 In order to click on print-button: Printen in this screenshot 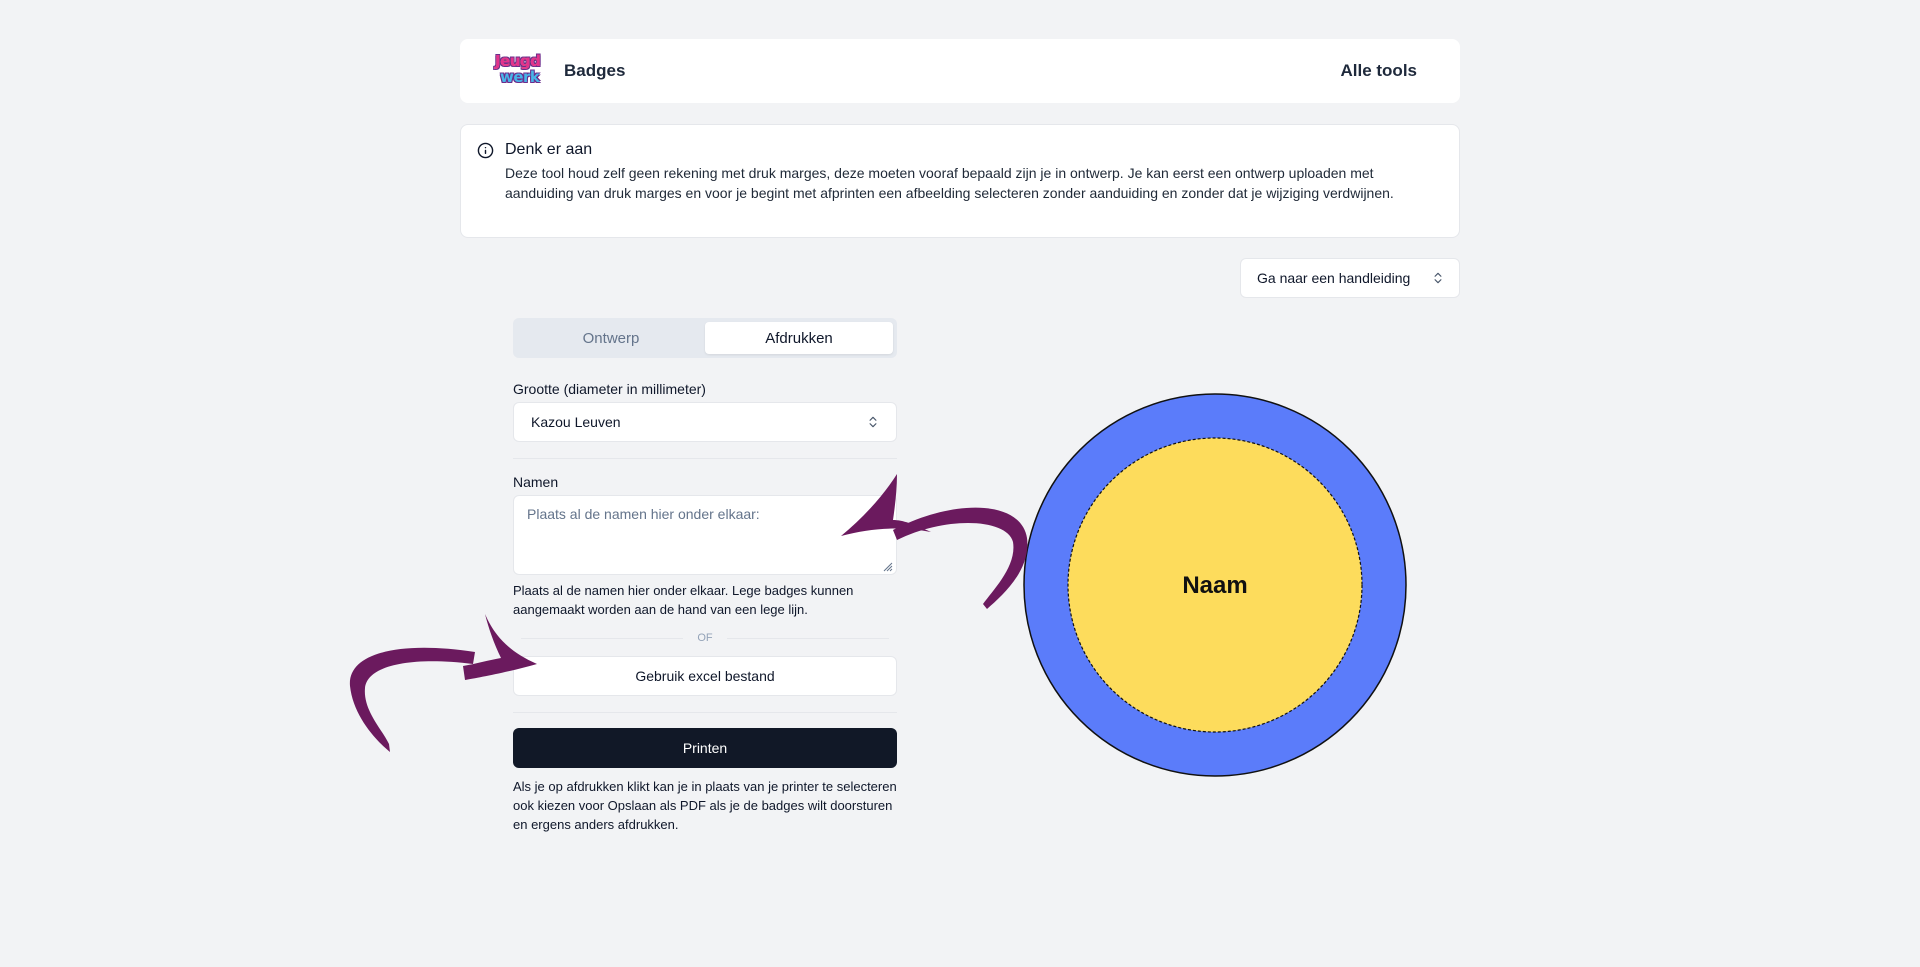, I will do `click(705, 748)`.